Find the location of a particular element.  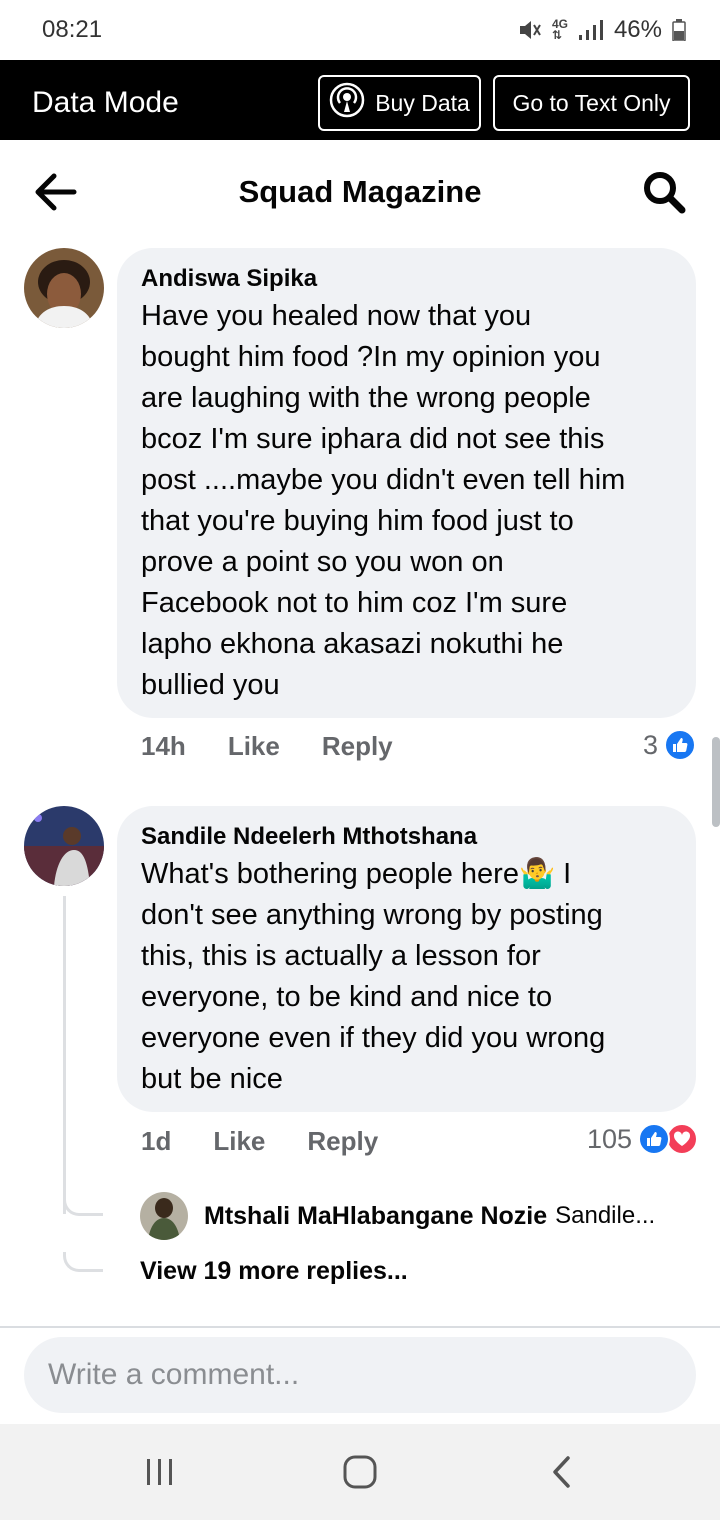

reaction-summary: 3 is located at coordinates (669, 745).